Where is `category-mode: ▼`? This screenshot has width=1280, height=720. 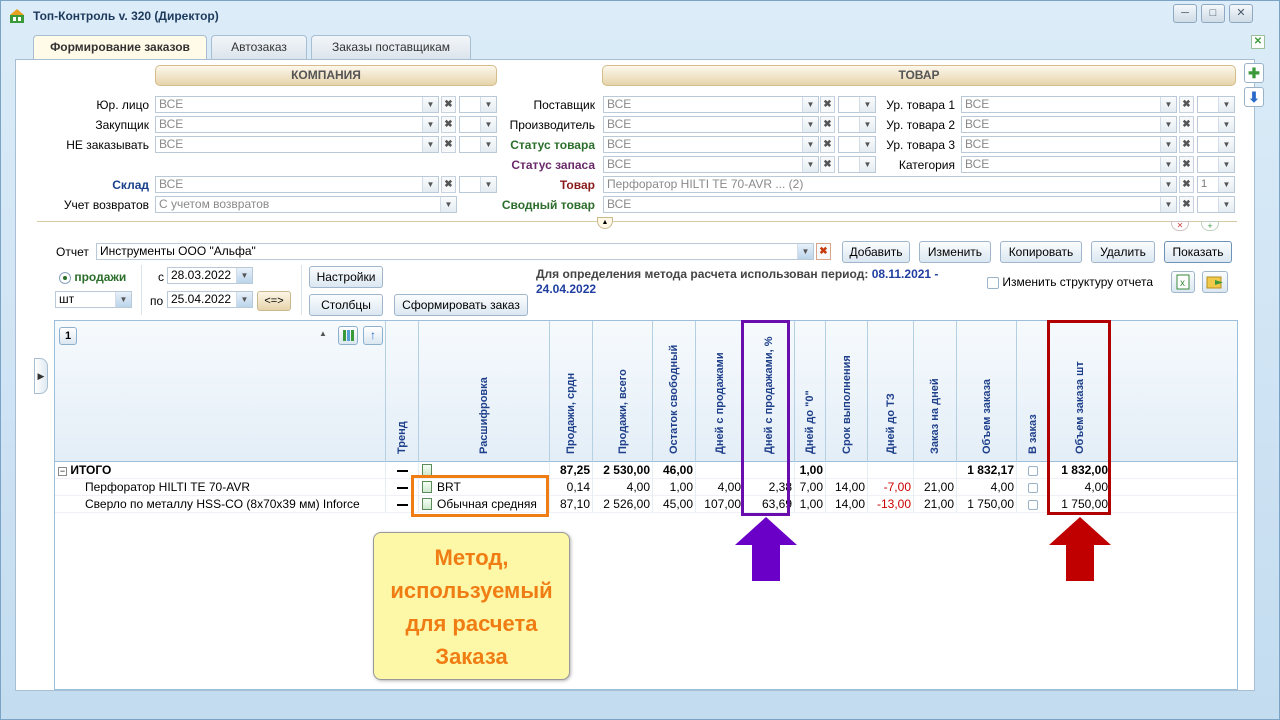
category-mode: ▼ is located at coordinates (1216, 164).